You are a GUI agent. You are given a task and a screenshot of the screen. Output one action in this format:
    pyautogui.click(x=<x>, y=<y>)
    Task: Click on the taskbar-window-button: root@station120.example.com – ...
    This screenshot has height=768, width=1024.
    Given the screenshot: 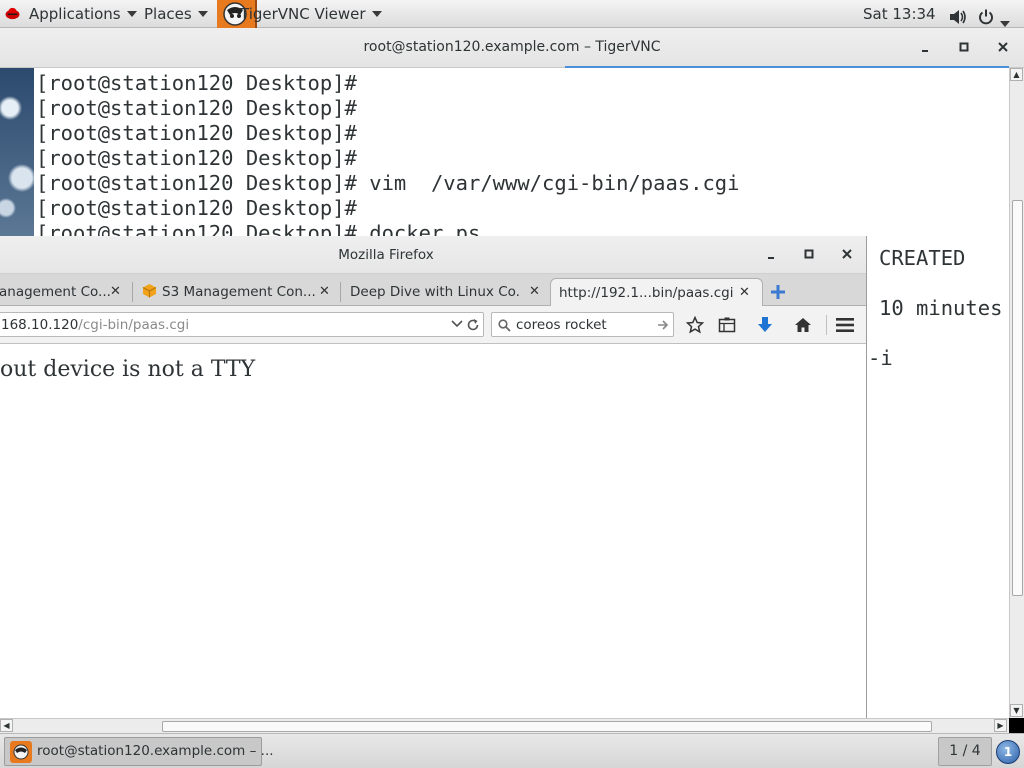 What is the action you would take?
    pyautogui.click(x=139, y=751)
    